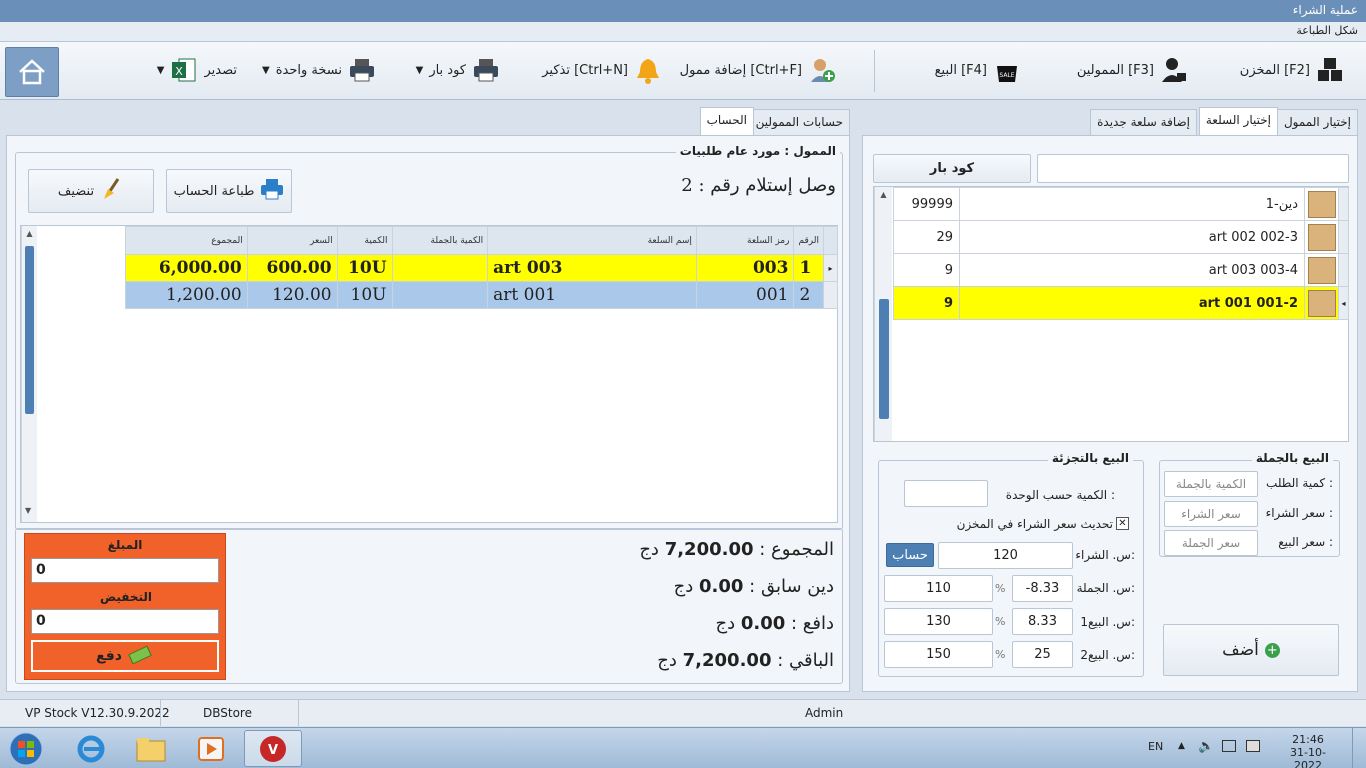  What do you see at coordinates (808, 240) in the screenshot?
I see `column-header: الرقم` at bounding box center [808, 240].